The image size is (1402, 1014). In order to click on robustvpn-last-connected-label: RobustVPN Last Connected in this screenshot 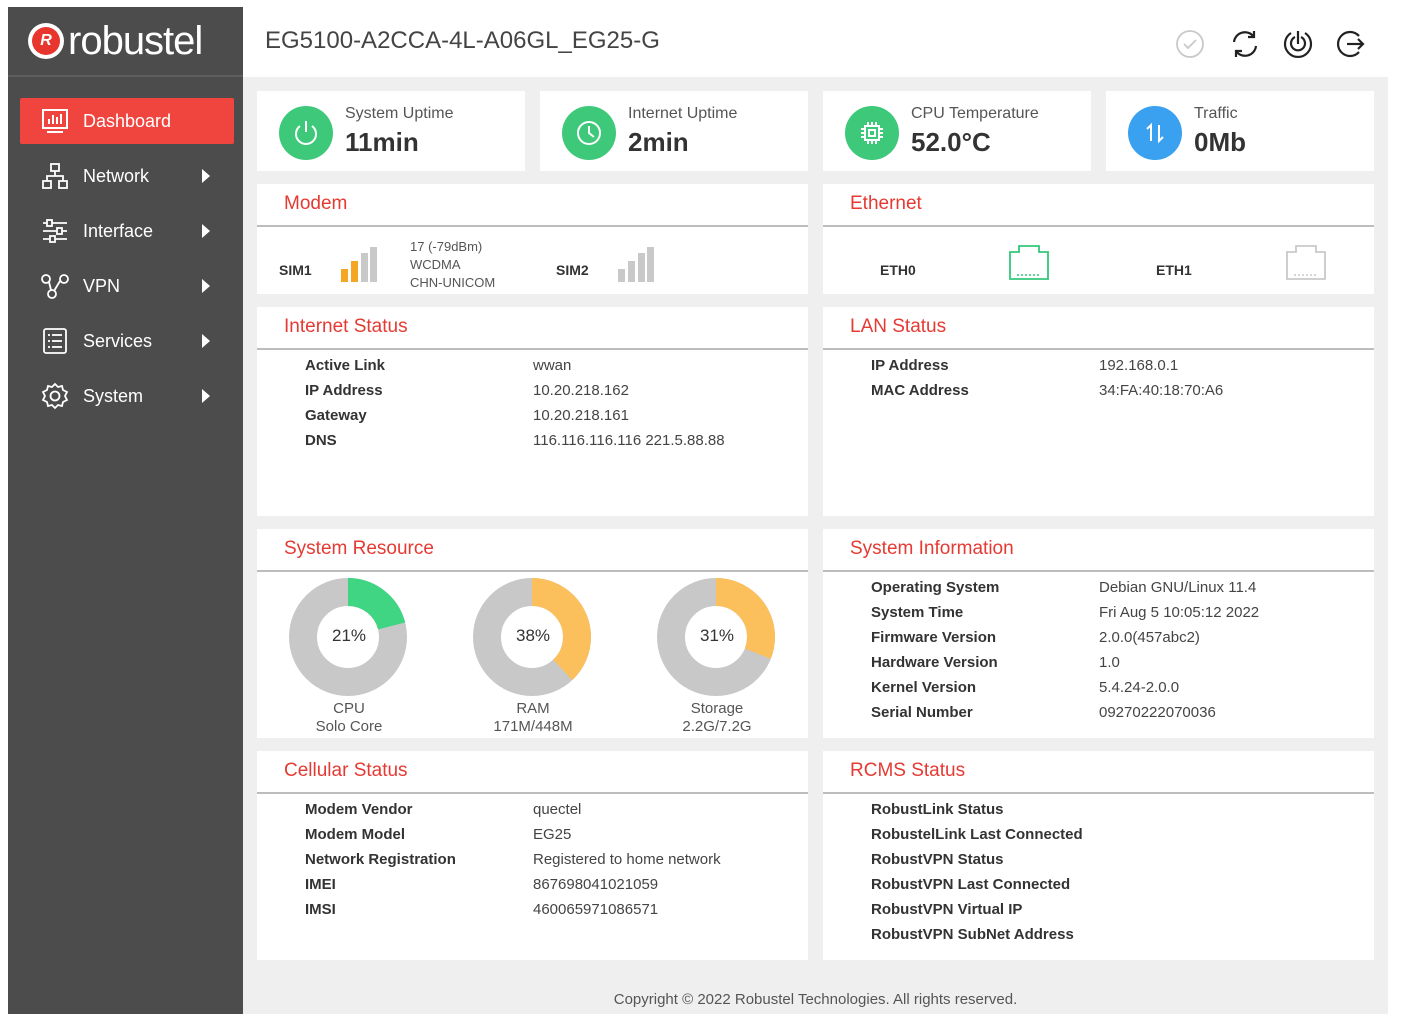, I will do `click(971, 884)`.